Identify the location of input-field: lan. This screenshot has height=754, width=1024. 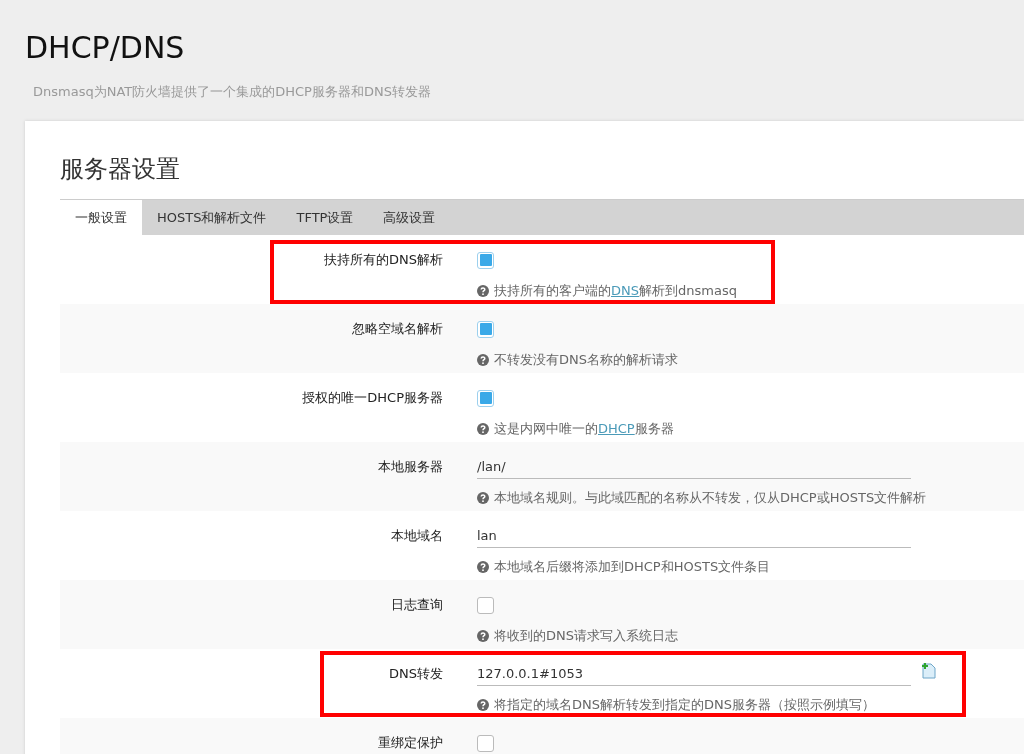
(694, 536).